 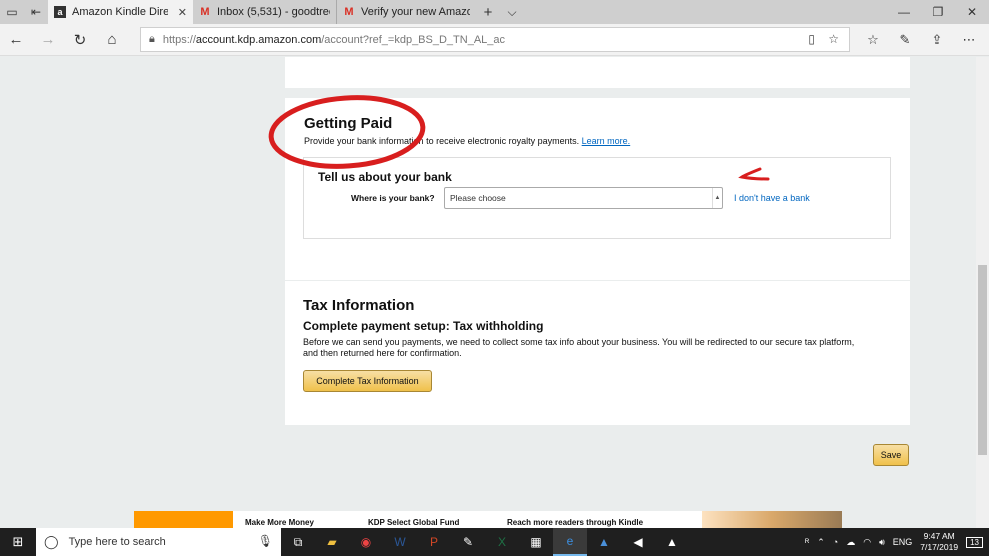 I want to click on clock: 9:47 AM 7/17/2019, so click(x=939, y=542).